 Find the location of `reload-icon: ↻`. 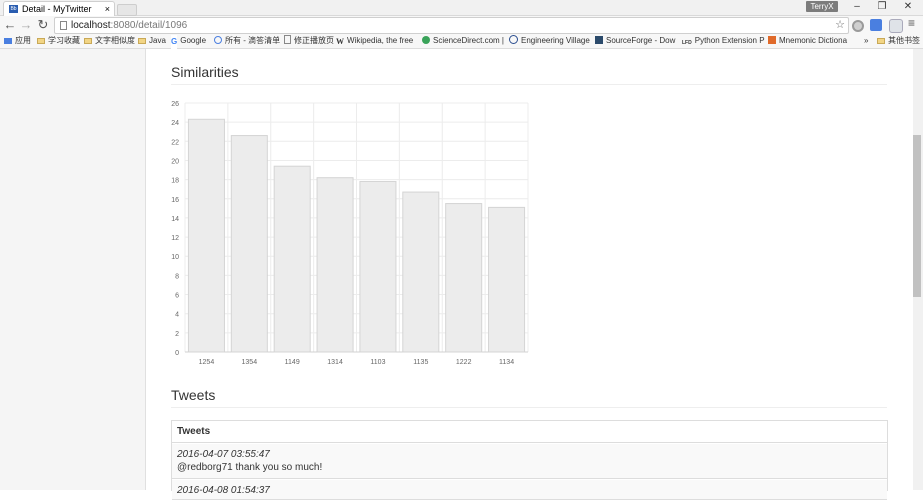

reload-icon: ↻ is located at coordinates (43, 25).